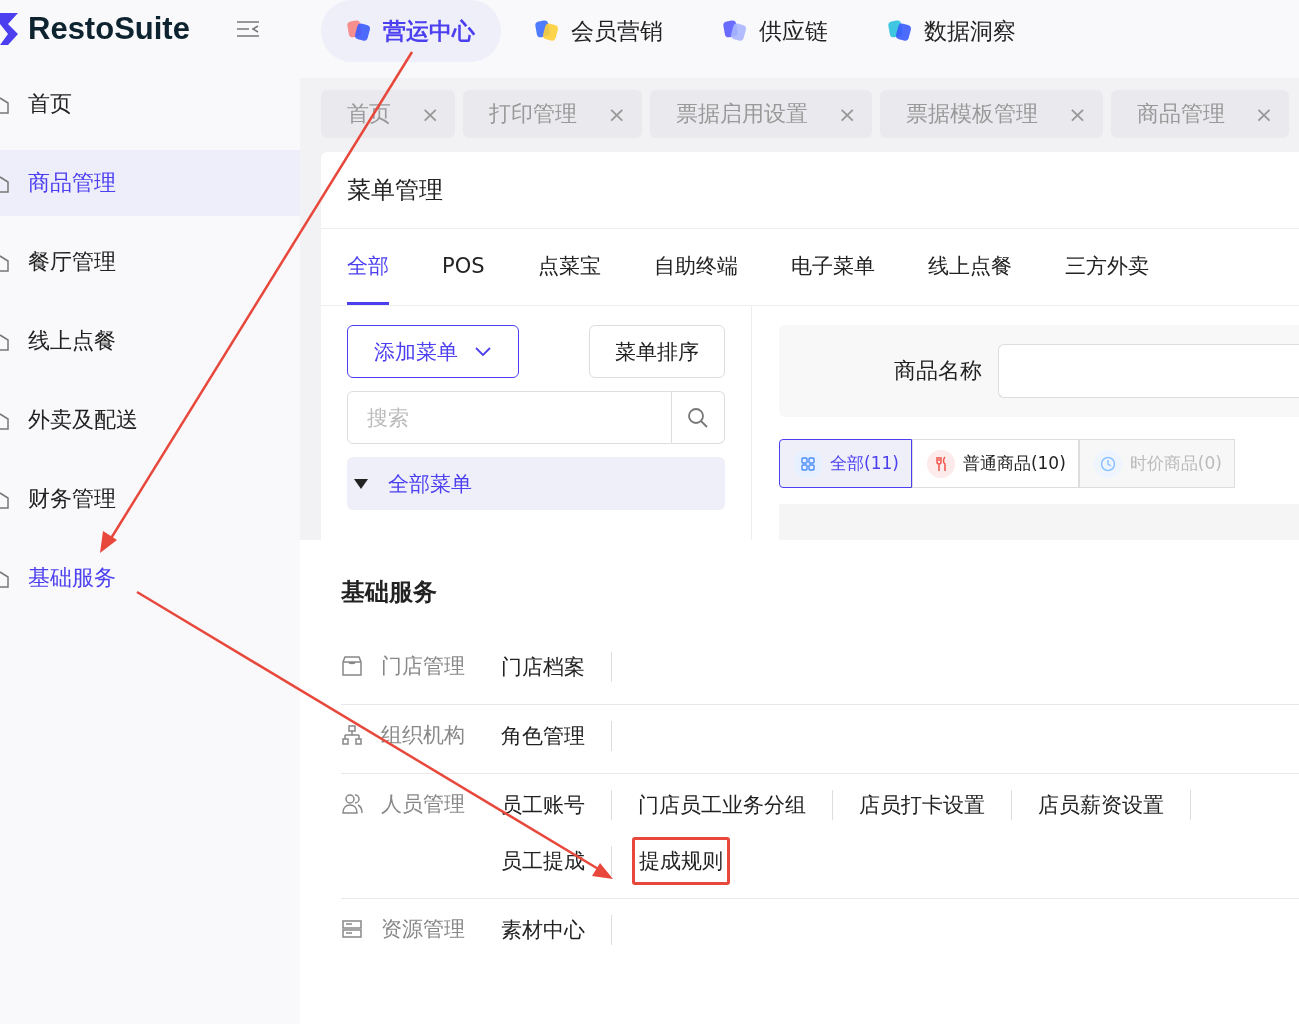 The image size is (1299, 1024). Describe the element at coordinates (352, 666) in the screenshot. I see `store-icon` at that location.